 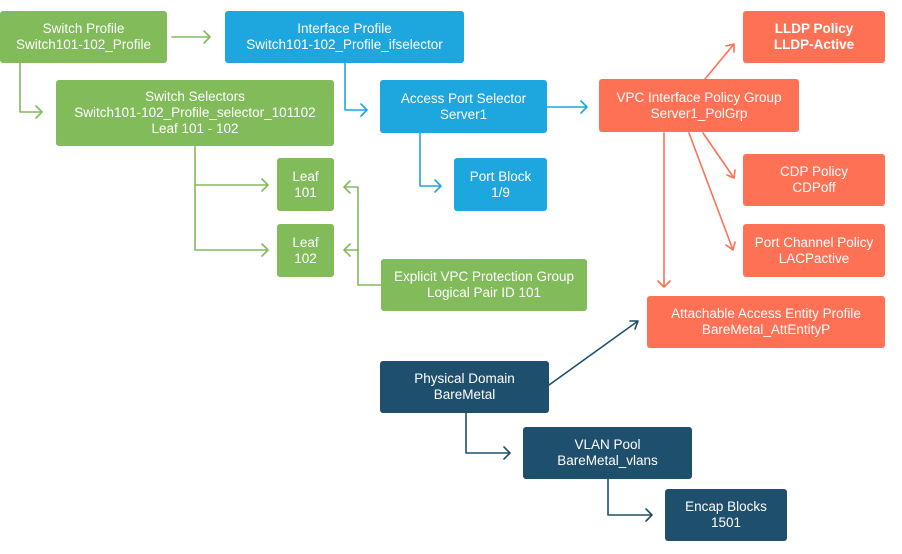 I want to click on node-title: Physical Domain, so click(x=464, y=378).